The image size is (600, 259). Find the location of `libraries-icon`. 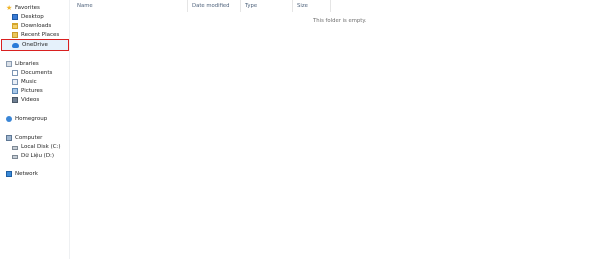

libraries-icon is located at coordinates (9, 64).